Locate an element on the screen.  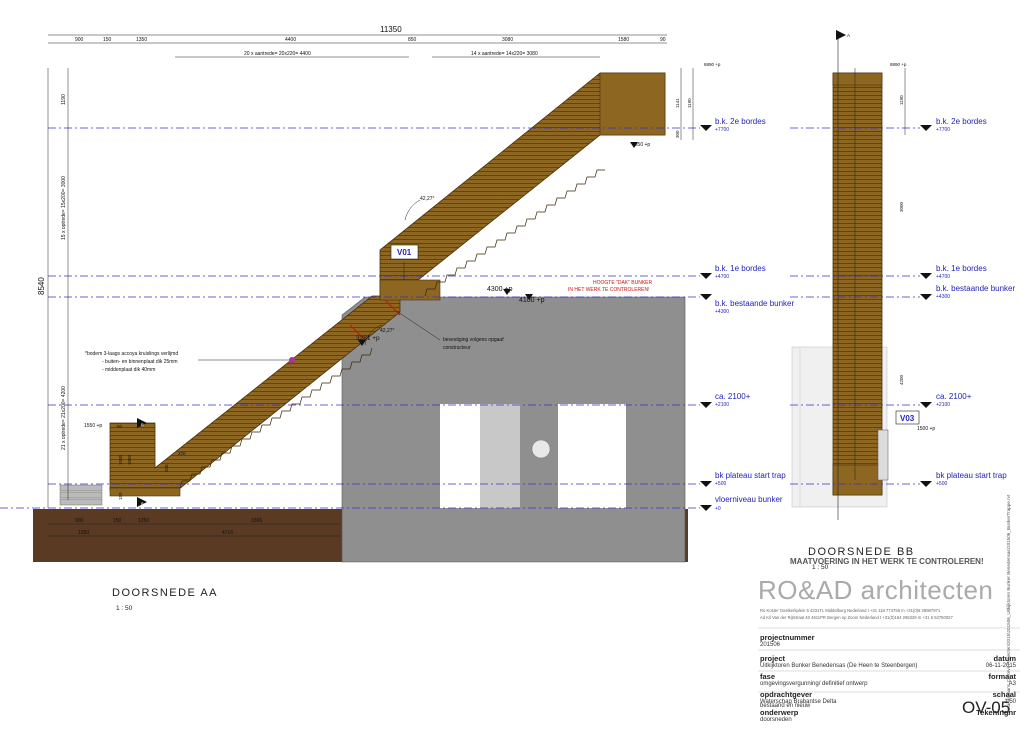
level-bb-val-4: +500 is located at coordinates (941, 484).